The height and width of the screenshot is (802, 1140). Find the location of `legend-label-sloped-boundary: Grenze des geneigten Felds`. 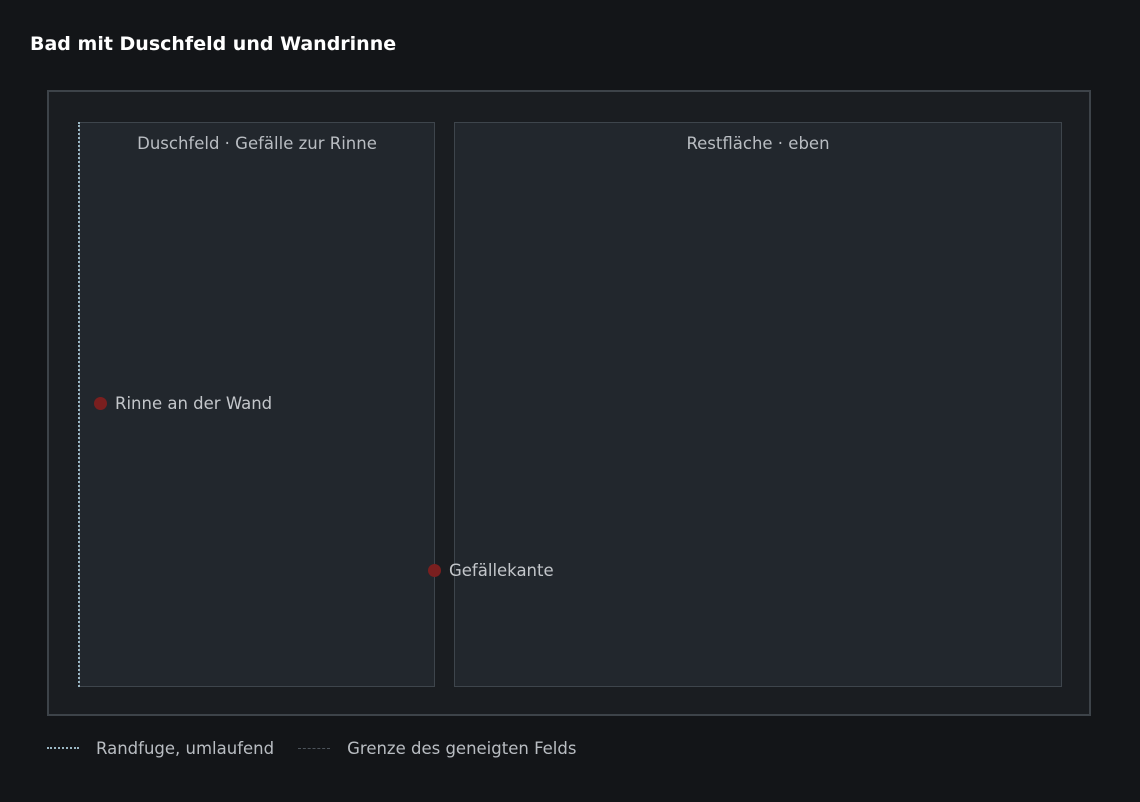

legend-label-sloped-boundary: Grenze des geneigten Felds is located at coordinates (462, 748).